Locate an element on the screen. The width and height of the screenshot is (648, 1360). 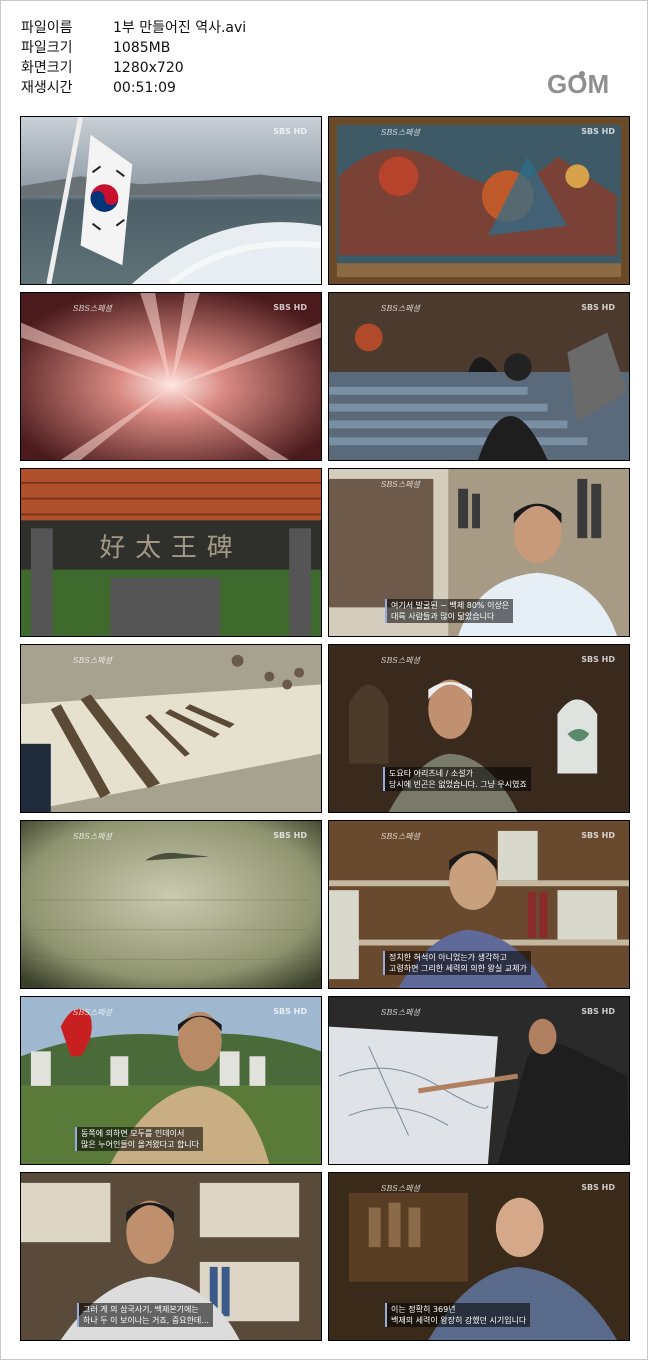
thumbnail-museum-display: SBS스페셜 is located at coordinates (171, 728).